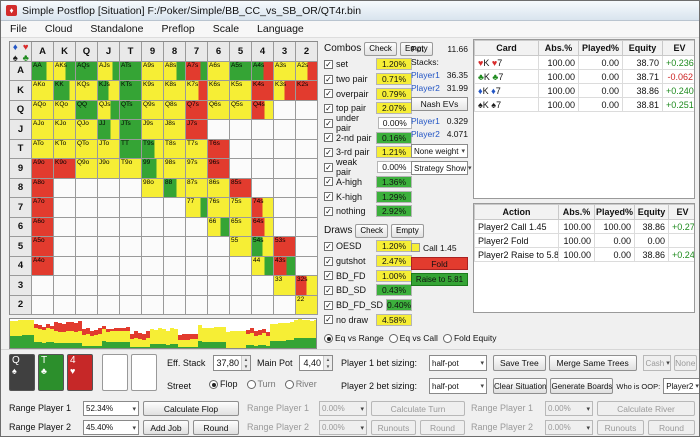  I want to click on matrix-cell-A8o: A8o, so click(43, 188).